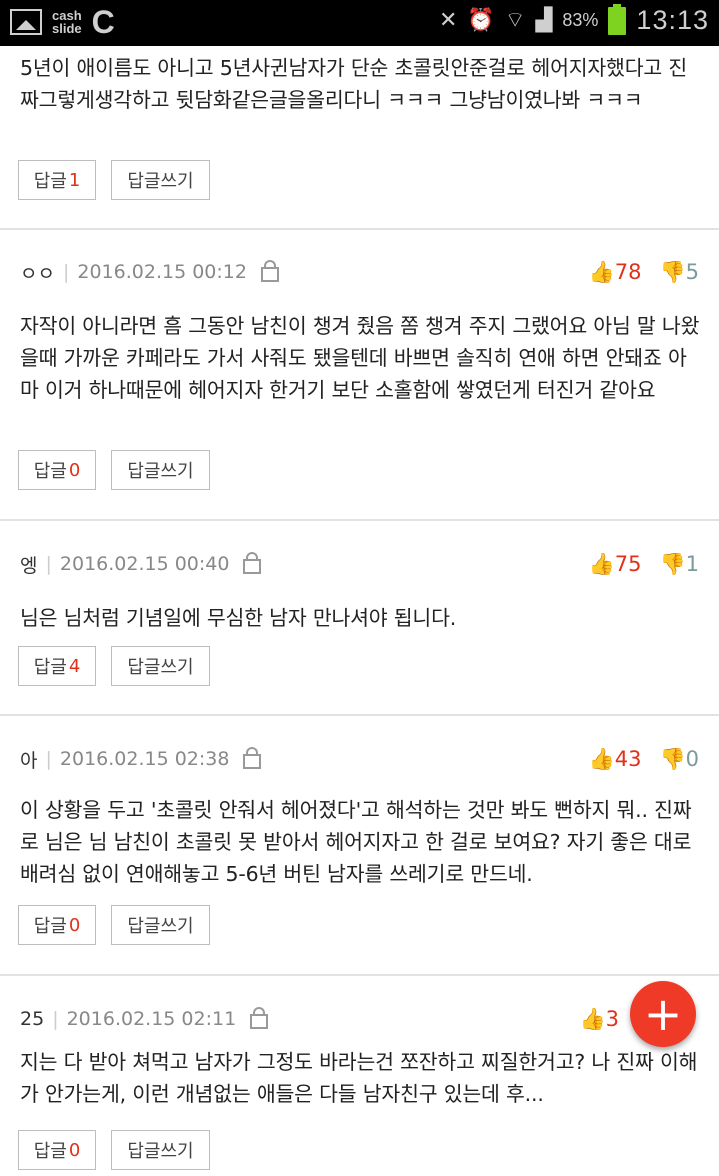 This screenshot has width=719, height=1176. What do you see at coordinates (162, 272) in the screenshot?
I see `comment-date: 2016.02.15 00:12` at bounding box center [162, 272].